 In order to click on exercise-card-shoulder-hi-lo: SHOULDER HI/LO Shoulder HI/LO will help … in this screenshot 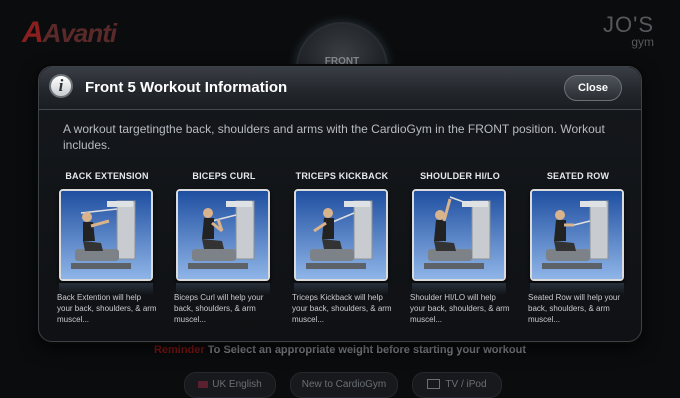, I will do `click(460, 247)`.